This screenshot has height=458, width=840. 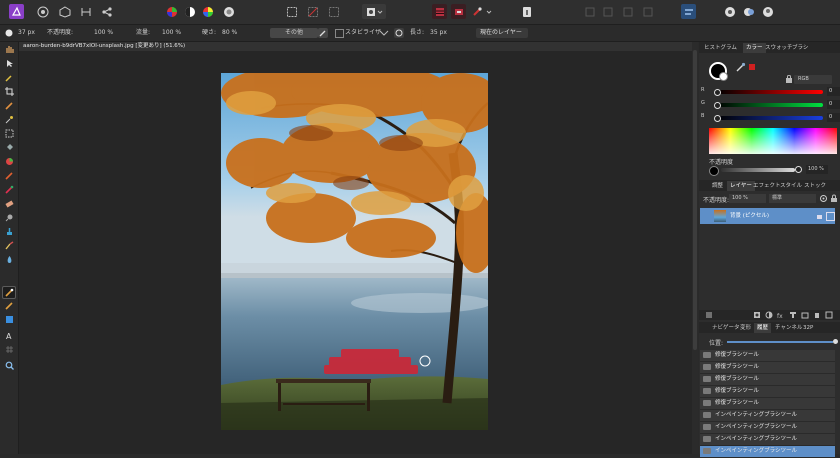 What do you see at coordinates (717, 92) in the screenshot?
I see `red-knob` at bounding box center [717, 92].